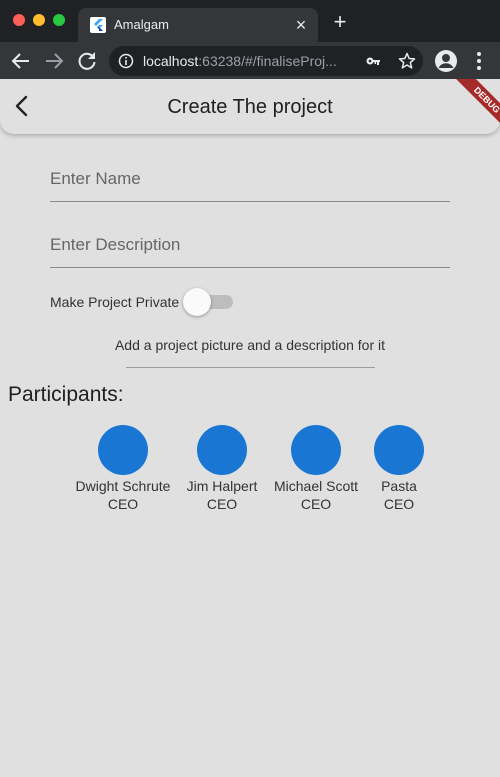 The width and height of the screenshot is (500, 777). Describe the element at coordinates (39, 20) in the screenshot. I see `minimize-window-button` at that location.